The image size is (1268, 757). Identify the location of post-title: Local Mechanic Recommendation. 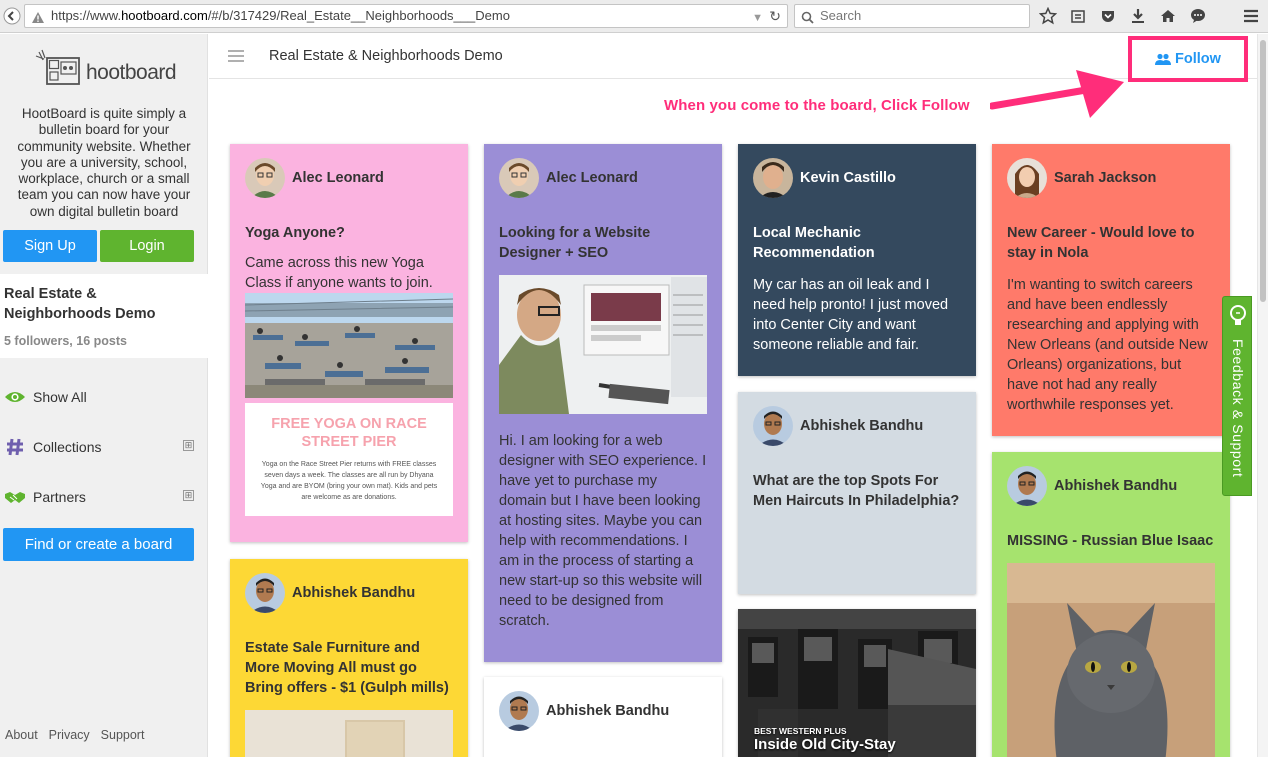
(857, 243).